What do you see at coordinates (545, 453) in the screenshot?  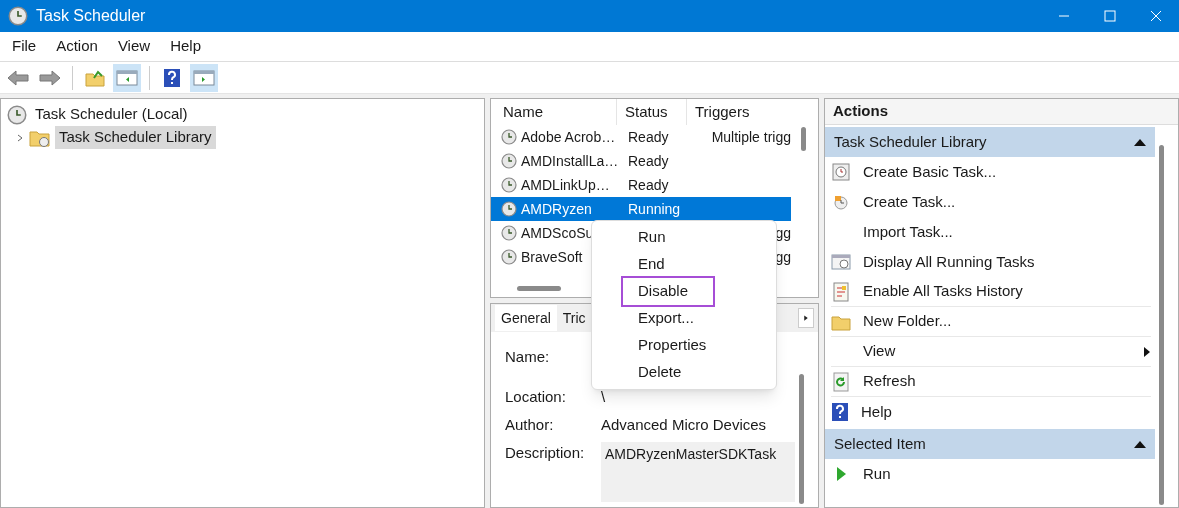 I see `field-label: Description:` at bounding box center [545, 453].